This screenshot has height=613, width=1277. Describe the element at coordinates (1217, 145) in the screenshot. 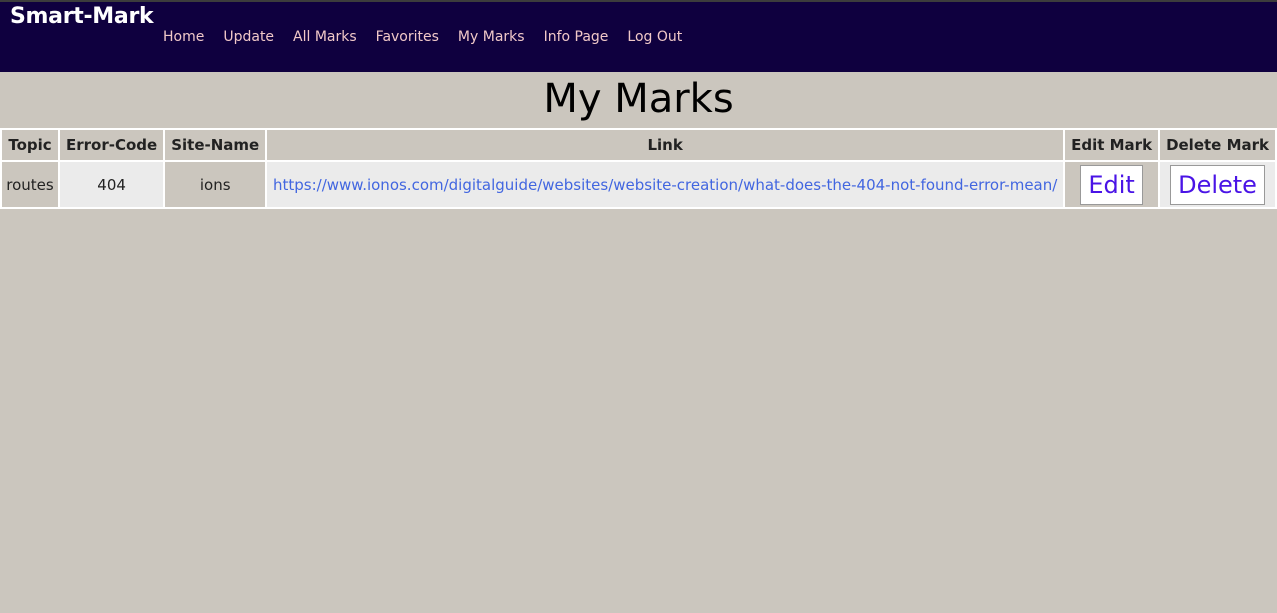

I see `header-delete-mark: Delete Mark` at that location.